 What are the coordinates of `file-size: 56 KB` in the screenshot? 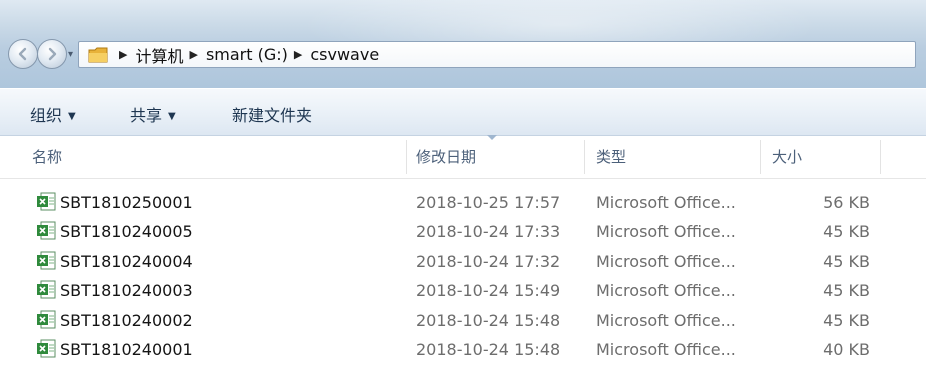 It's located at (846, 202).